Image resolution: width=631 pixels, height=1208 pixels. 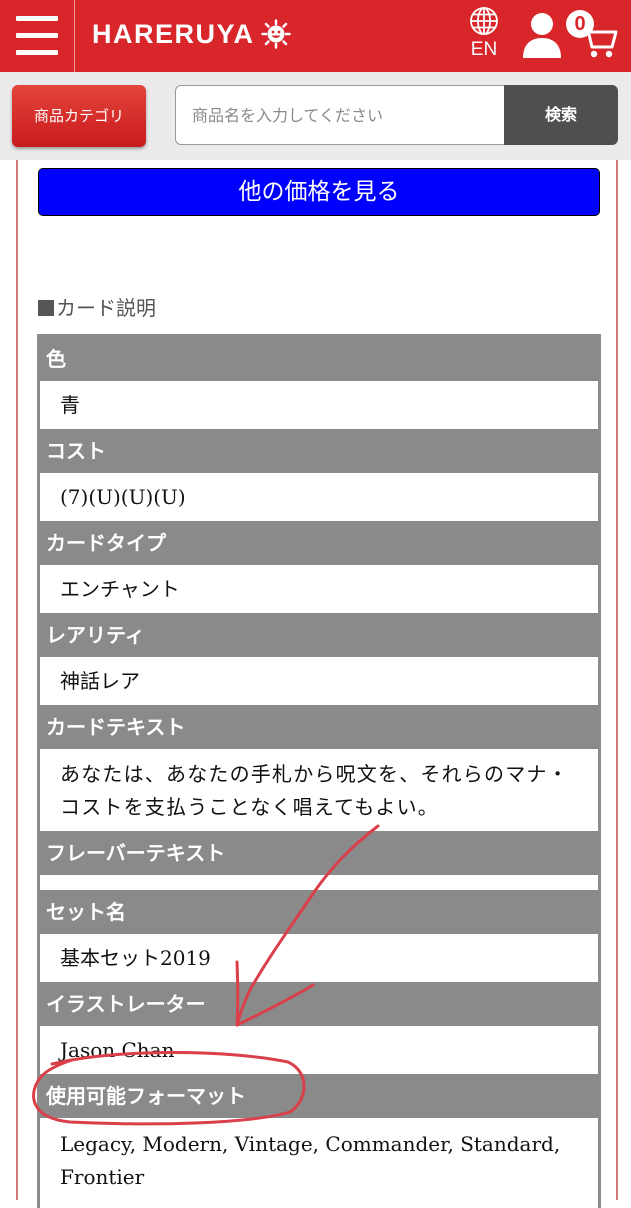 I want to click on language-switch: EN, so click(x=484, y=36).